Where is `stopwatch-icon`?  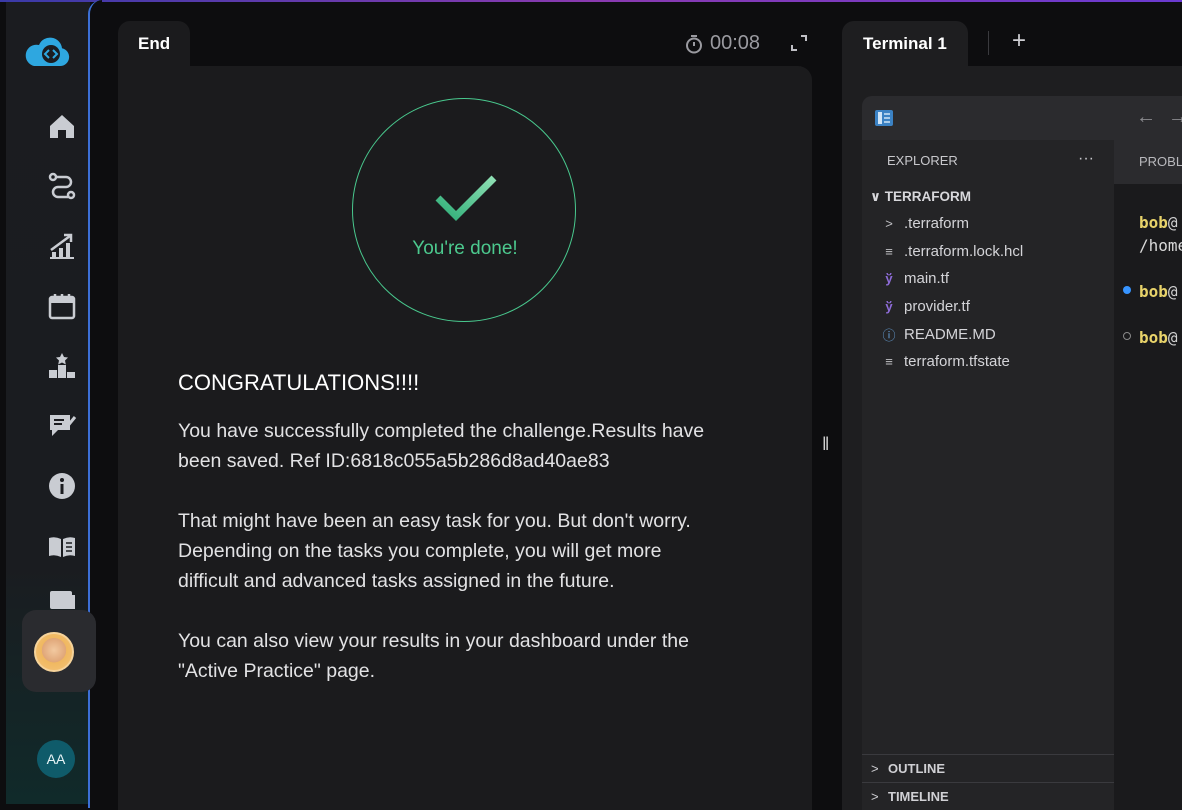 stopwatch-icon is located at coordinates (694, 43).